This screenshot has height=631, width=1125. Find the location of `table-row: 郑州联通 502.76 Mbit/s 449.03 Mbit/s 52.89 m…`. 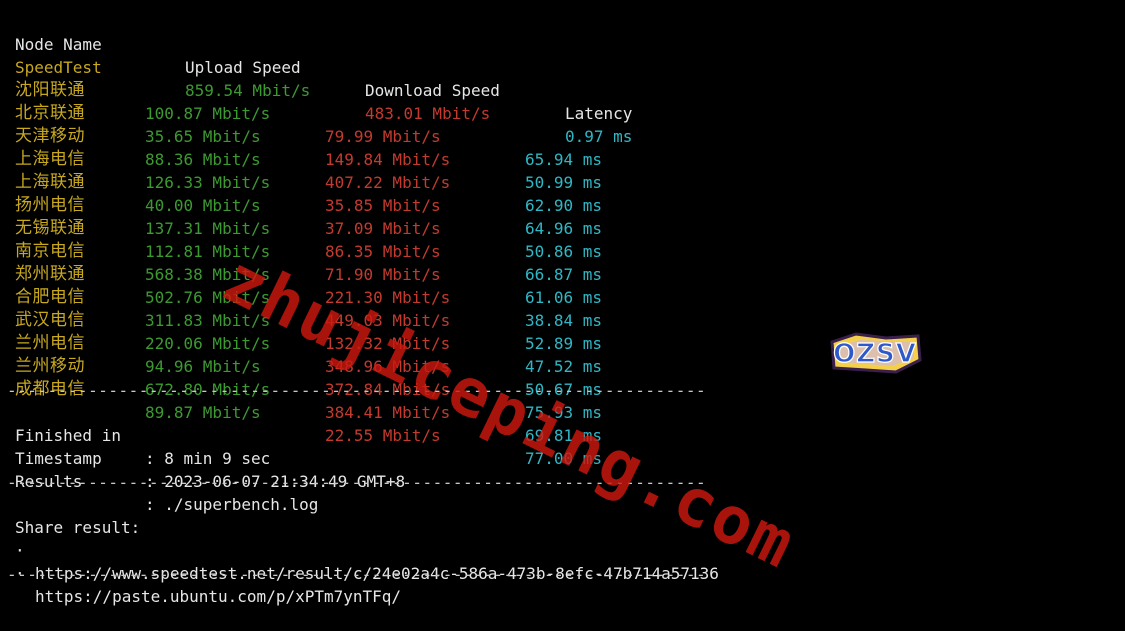

table-row: 郑州联通 502.76 Mbit/s 449.03 Mbit/s 52.89 m… is located at coordinates (301, 296).